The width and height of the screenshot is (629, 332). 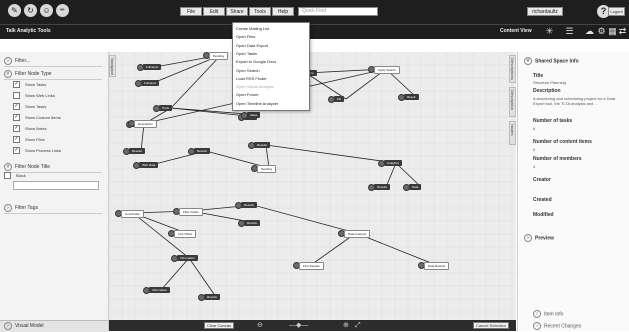 What do you see at coordinates (387, 70) in the screenshot?
I see `graph-node: Apply Search` at bounding box center [387, 70].